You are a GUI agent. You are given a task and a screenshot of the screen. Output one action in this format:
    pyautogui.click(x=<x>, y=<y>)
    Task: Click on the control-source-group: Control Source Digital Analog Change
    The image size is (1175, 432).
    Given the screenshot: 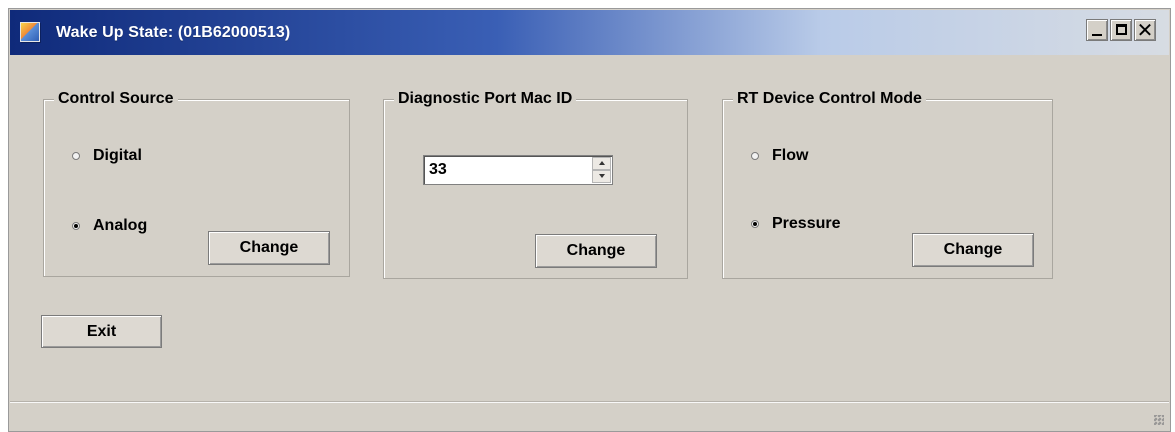 What is the action you would take?
    pyautogui.click(x=196, y=183)
    